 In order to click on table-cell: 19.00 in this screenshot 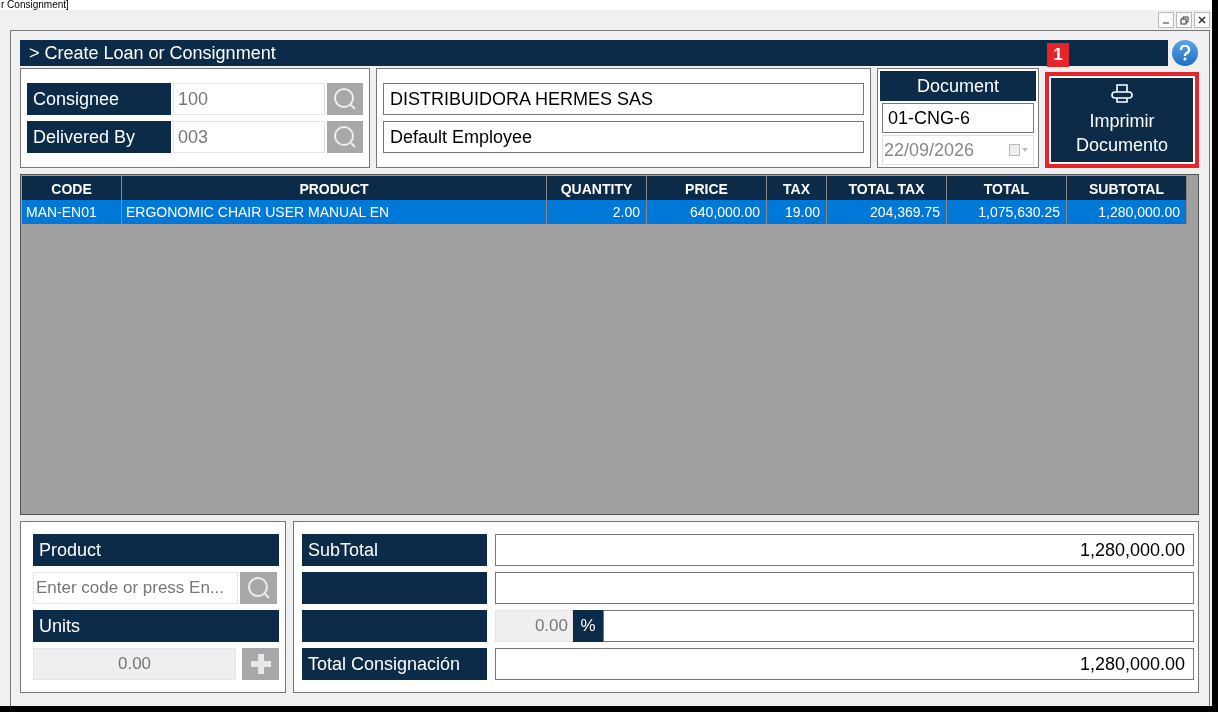, I will do `click(797, 212)`.